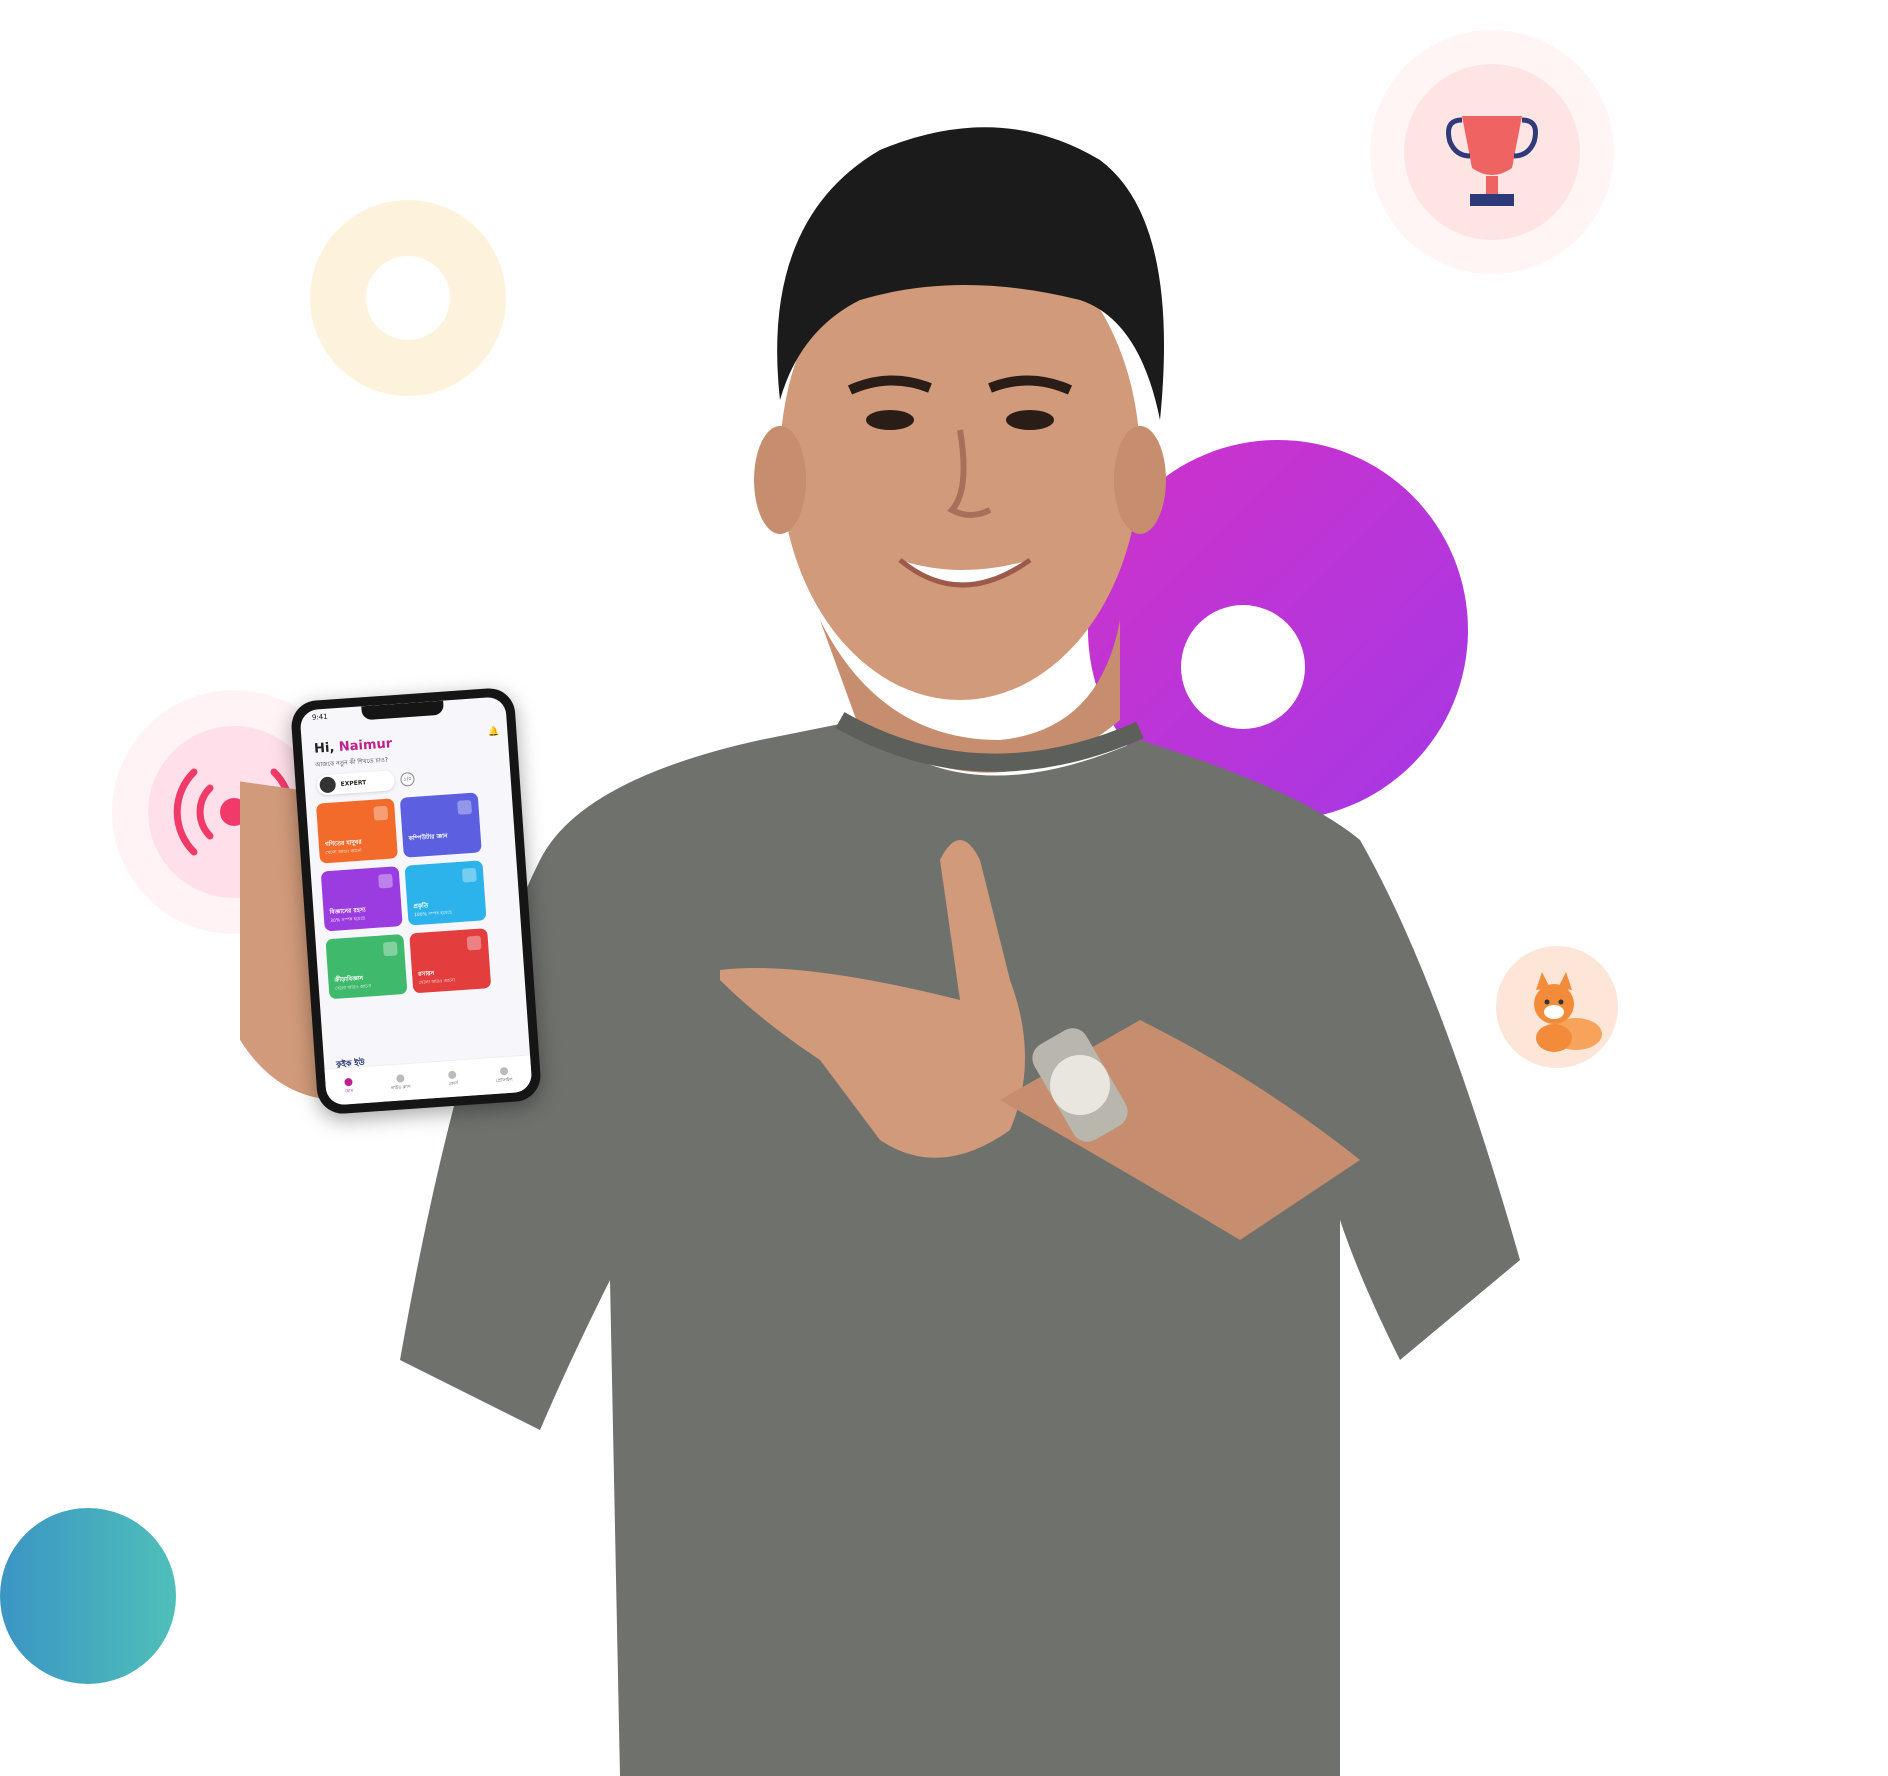 The height and width of the screenshot is (1776, 1888). I want to click on nav-item-profile: প্রোফাইল, so click(504, 1075).